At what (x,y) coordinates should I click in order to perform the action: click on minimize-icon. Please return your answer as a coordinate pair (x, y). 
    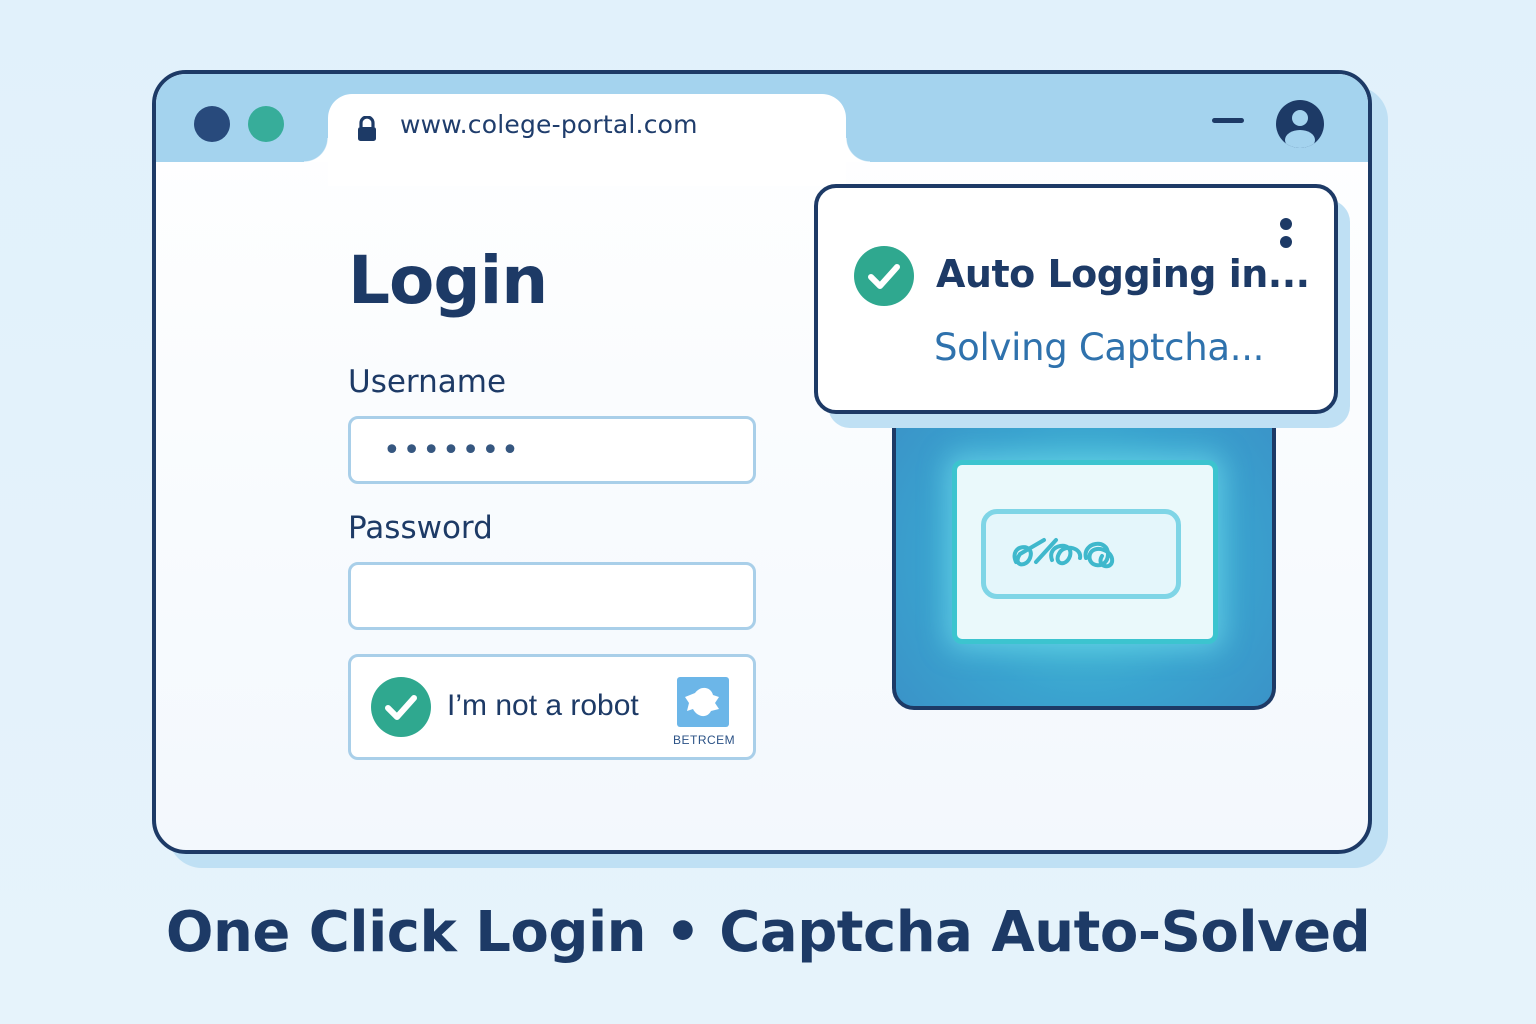
    Looking at the image, I should click on (1228, 120).